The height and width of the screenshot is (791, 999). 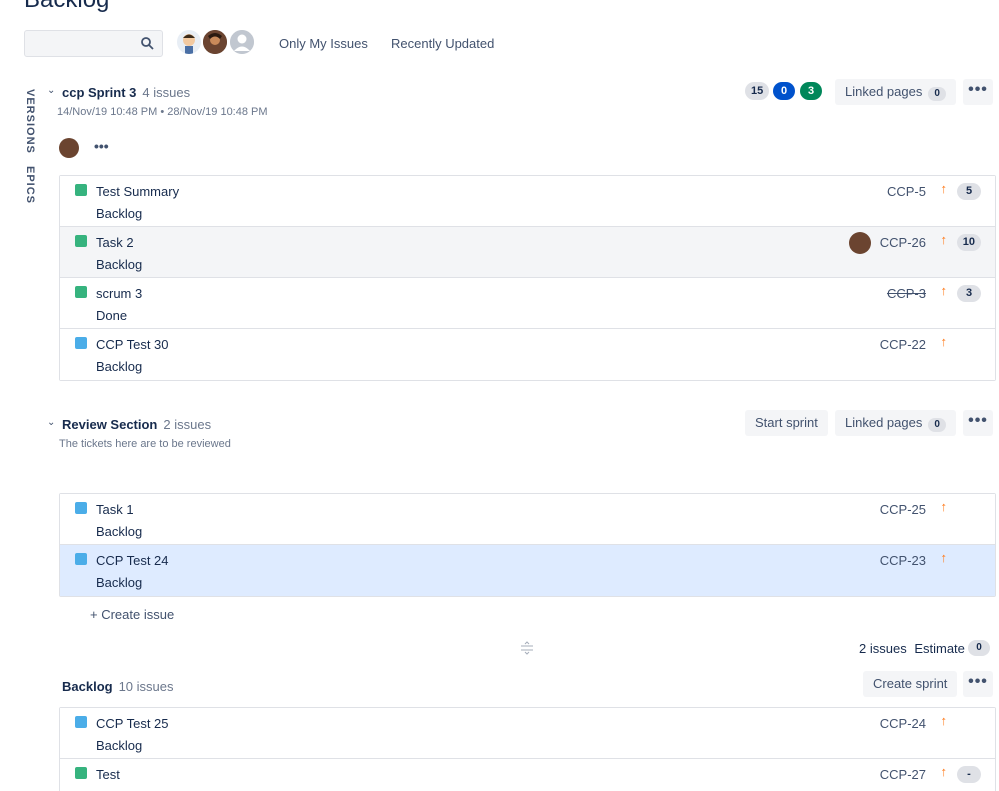 What do you see at coordinates (903, 242) in the screenshot?
I see `issue-key: CCP-26` at bounding box center [903, 242].